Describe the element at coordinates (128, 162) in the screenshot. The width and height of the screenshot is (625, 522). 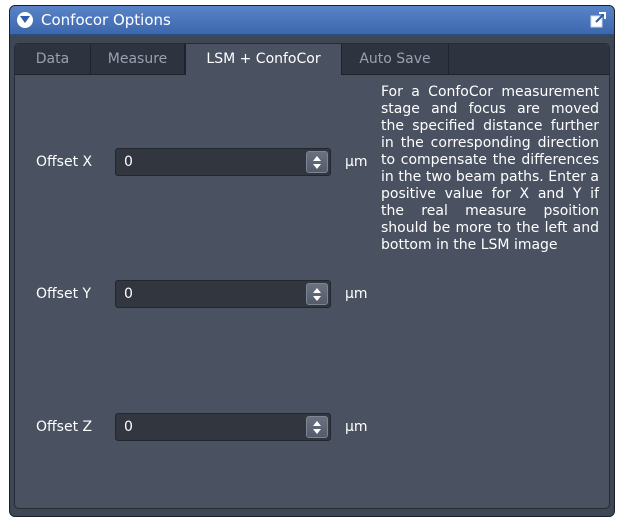
I see `offset-x-value: 0` at that location.